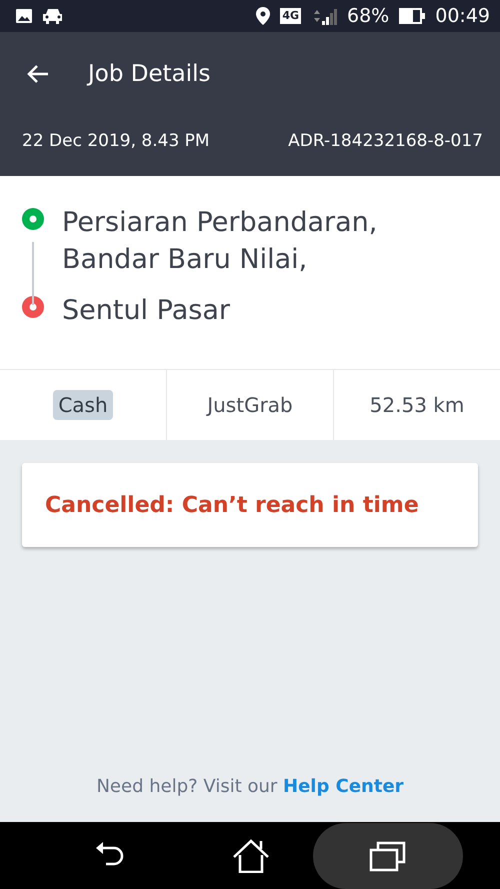 This screenshot has width=500, height=889. Describe the element at coordinates (324, 16) in the screenshot. I see `signal-icon` at that location.